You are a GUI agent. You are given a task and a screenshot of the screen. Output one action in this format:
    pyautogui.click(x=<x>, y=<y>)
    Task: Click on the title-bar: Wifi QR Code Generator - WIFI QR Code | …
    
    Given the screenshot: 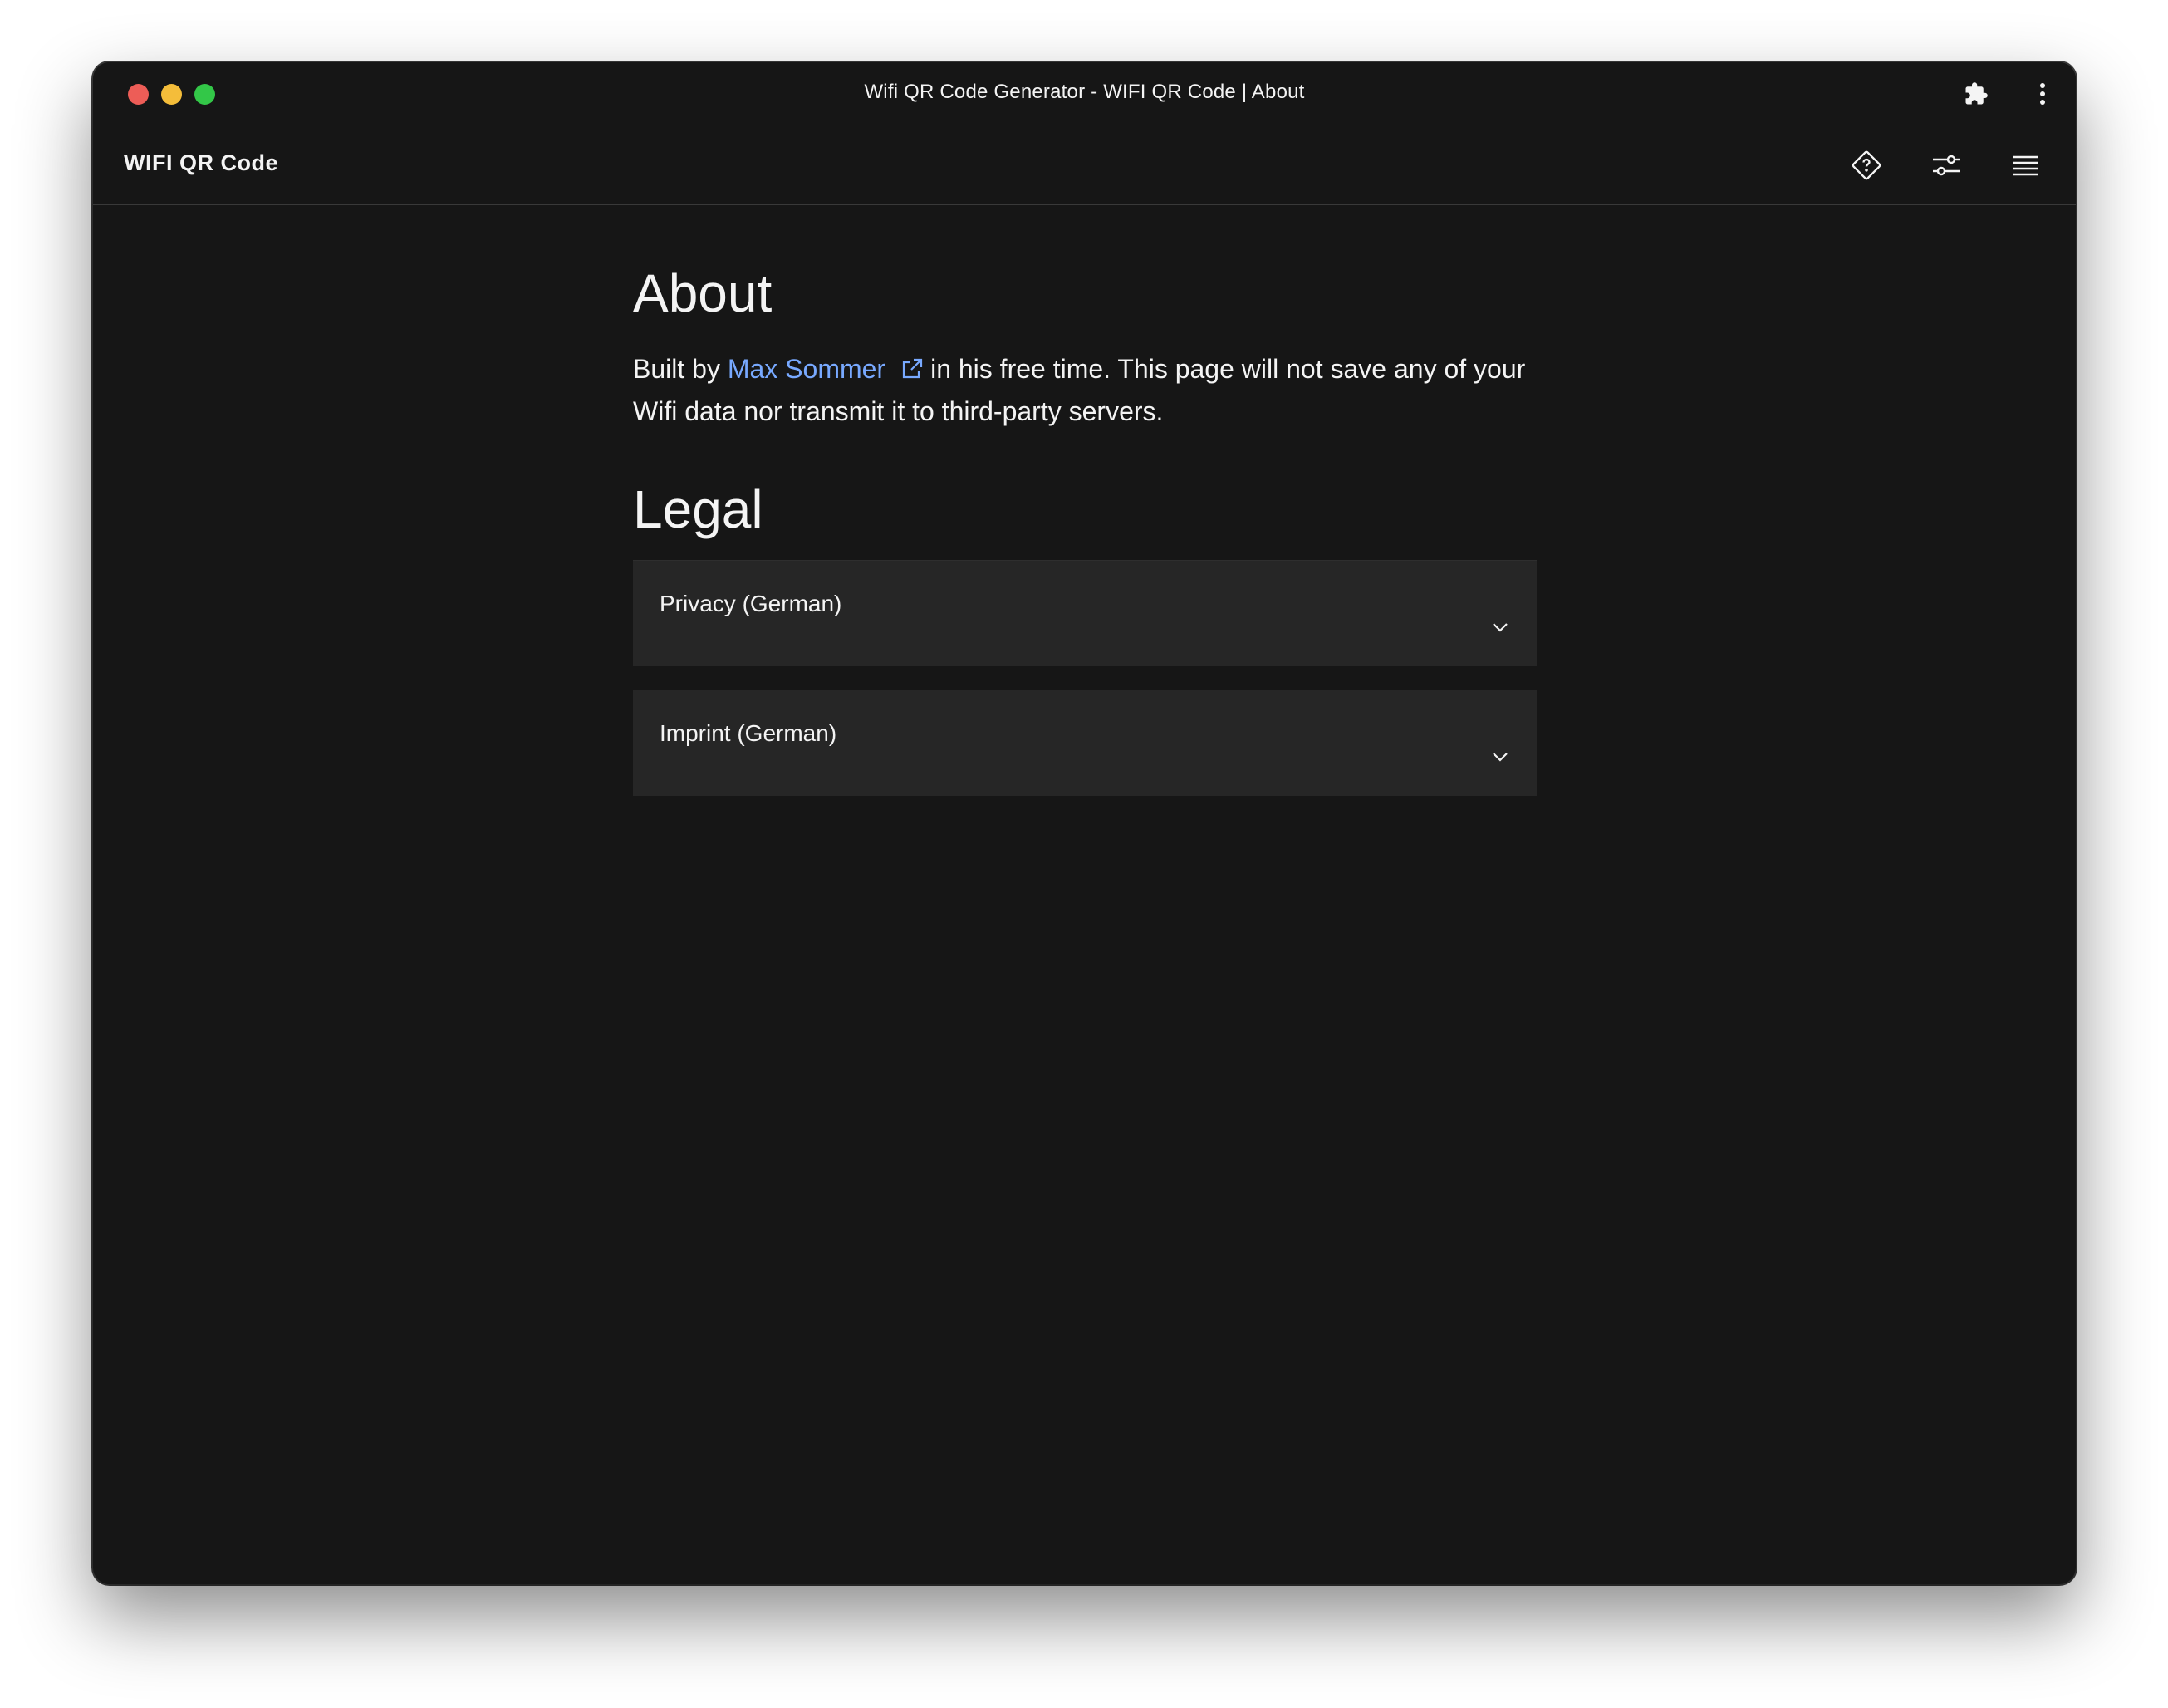 What is the action you would take?
    pyautogui.click(x=1084, y=94)
    